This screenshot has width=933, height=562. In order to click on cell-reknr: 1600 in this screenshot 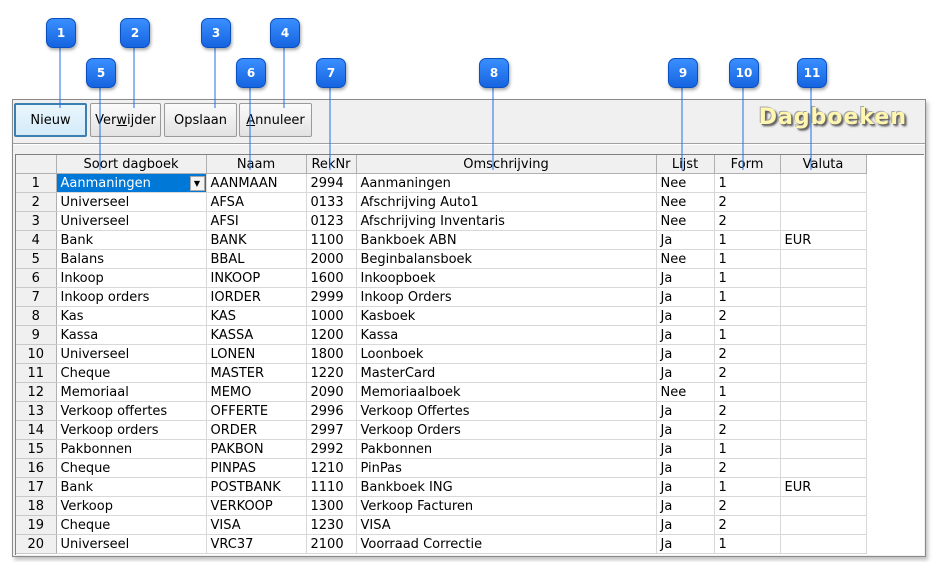, I will do `click(331, 278)`.